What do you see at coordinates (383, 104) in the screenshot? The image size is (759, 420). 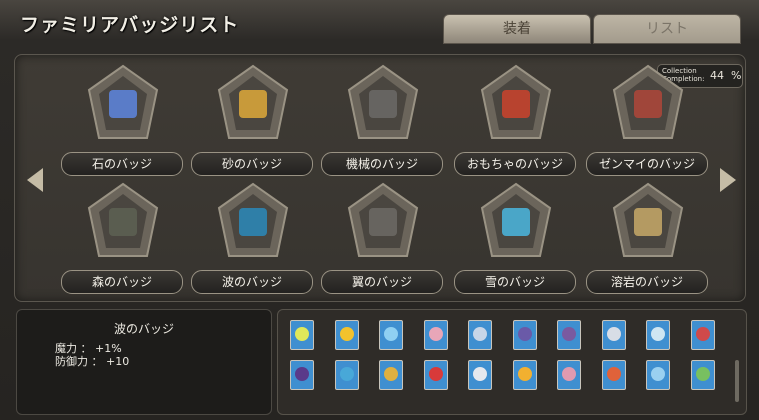 I see `gear-icon` at bounding box center [383, 104].